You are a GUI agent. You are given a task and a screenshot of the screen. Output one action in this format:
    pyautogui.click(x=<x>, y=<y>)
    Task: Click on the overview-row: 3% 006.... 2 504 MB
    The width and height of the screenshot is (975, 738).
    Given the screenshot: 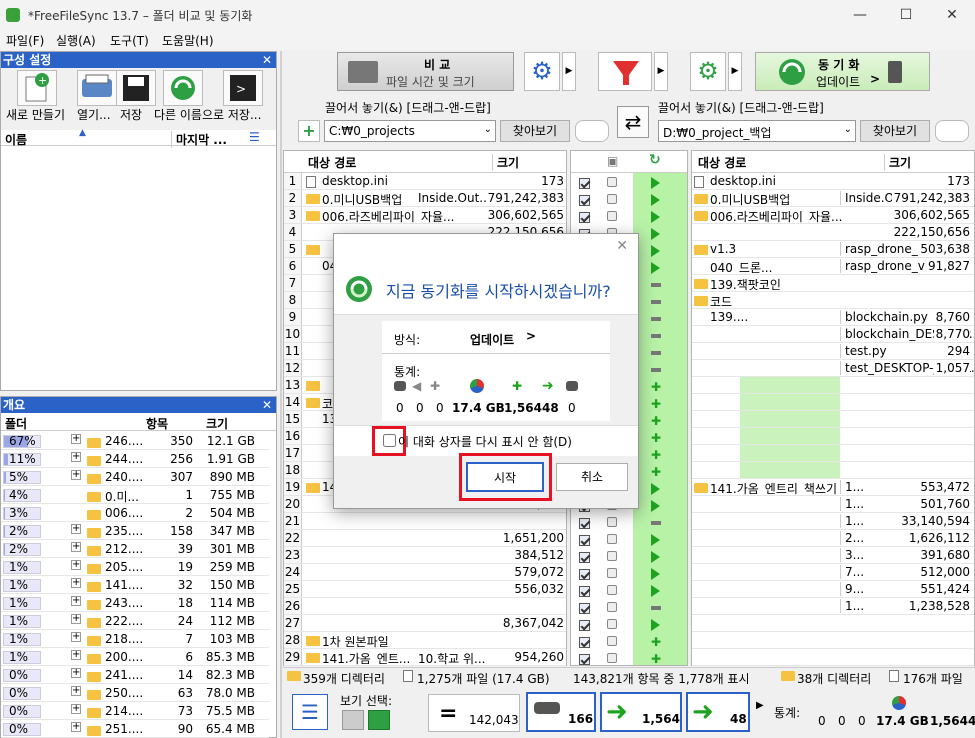 What is the action you would take?
    pyautogui.click(x=135, y=513)
    